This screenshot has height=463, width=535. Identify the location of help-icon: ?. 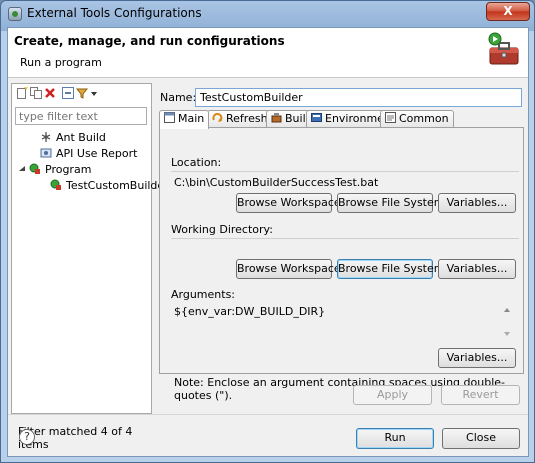
(27, 437).